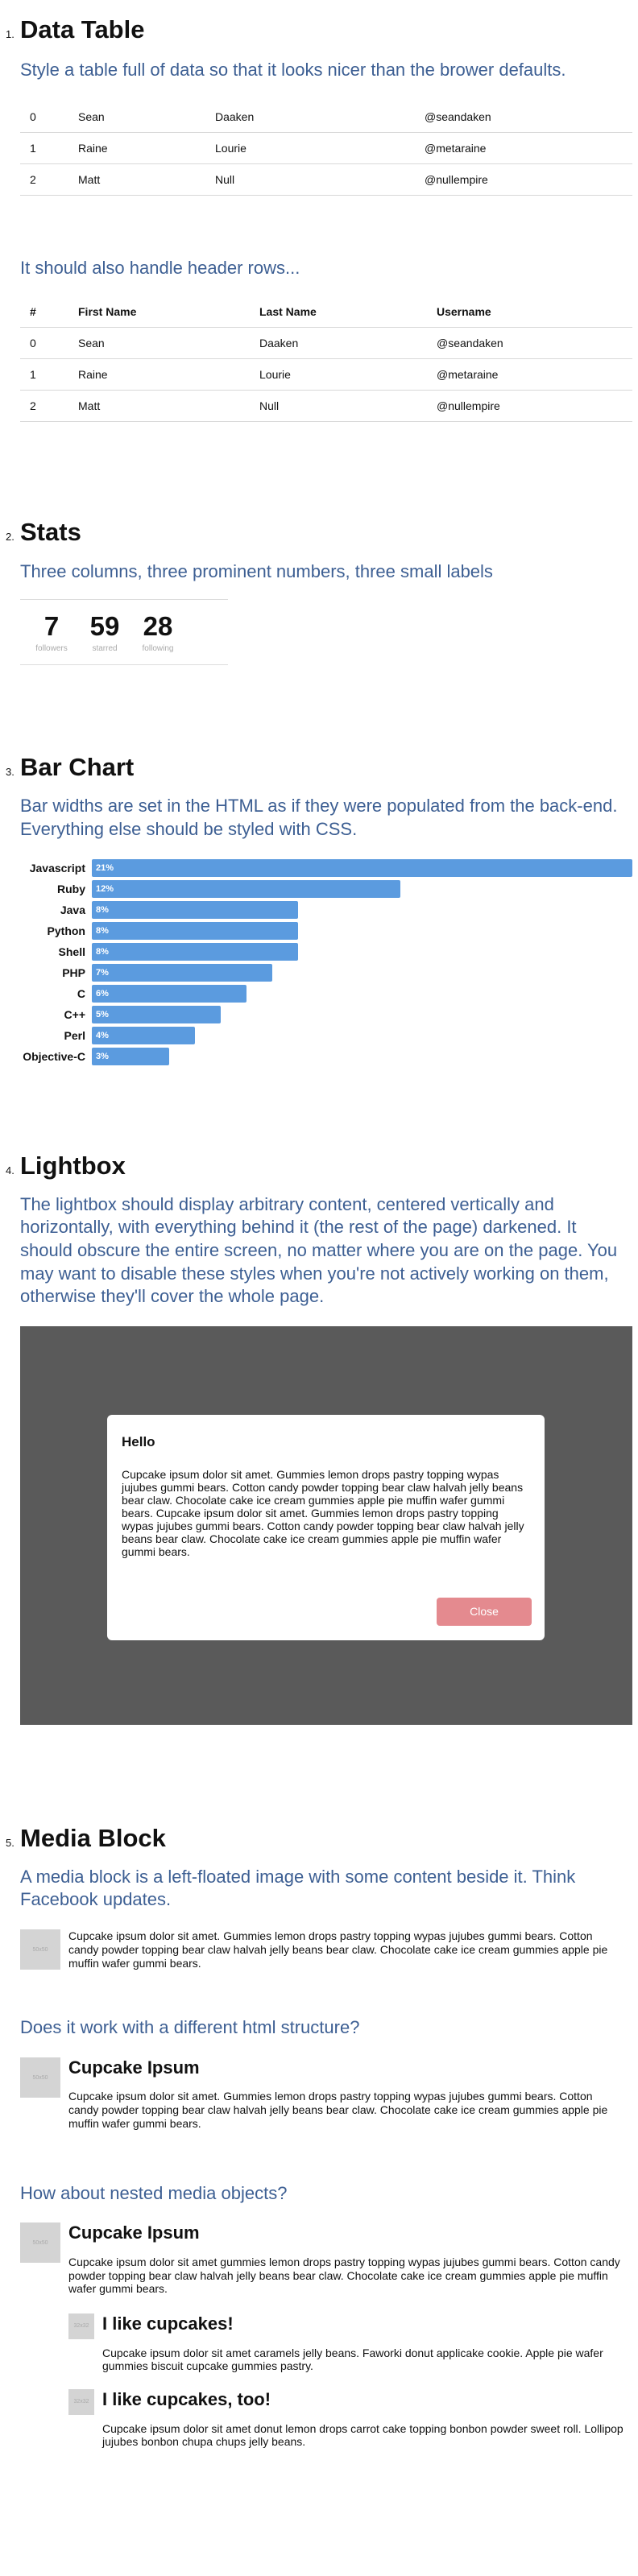 Image resolution: width=638 pixels, height=2576 pixels. I want to click on table-header-row: # First Name Last Name Username, so click(326, 314).